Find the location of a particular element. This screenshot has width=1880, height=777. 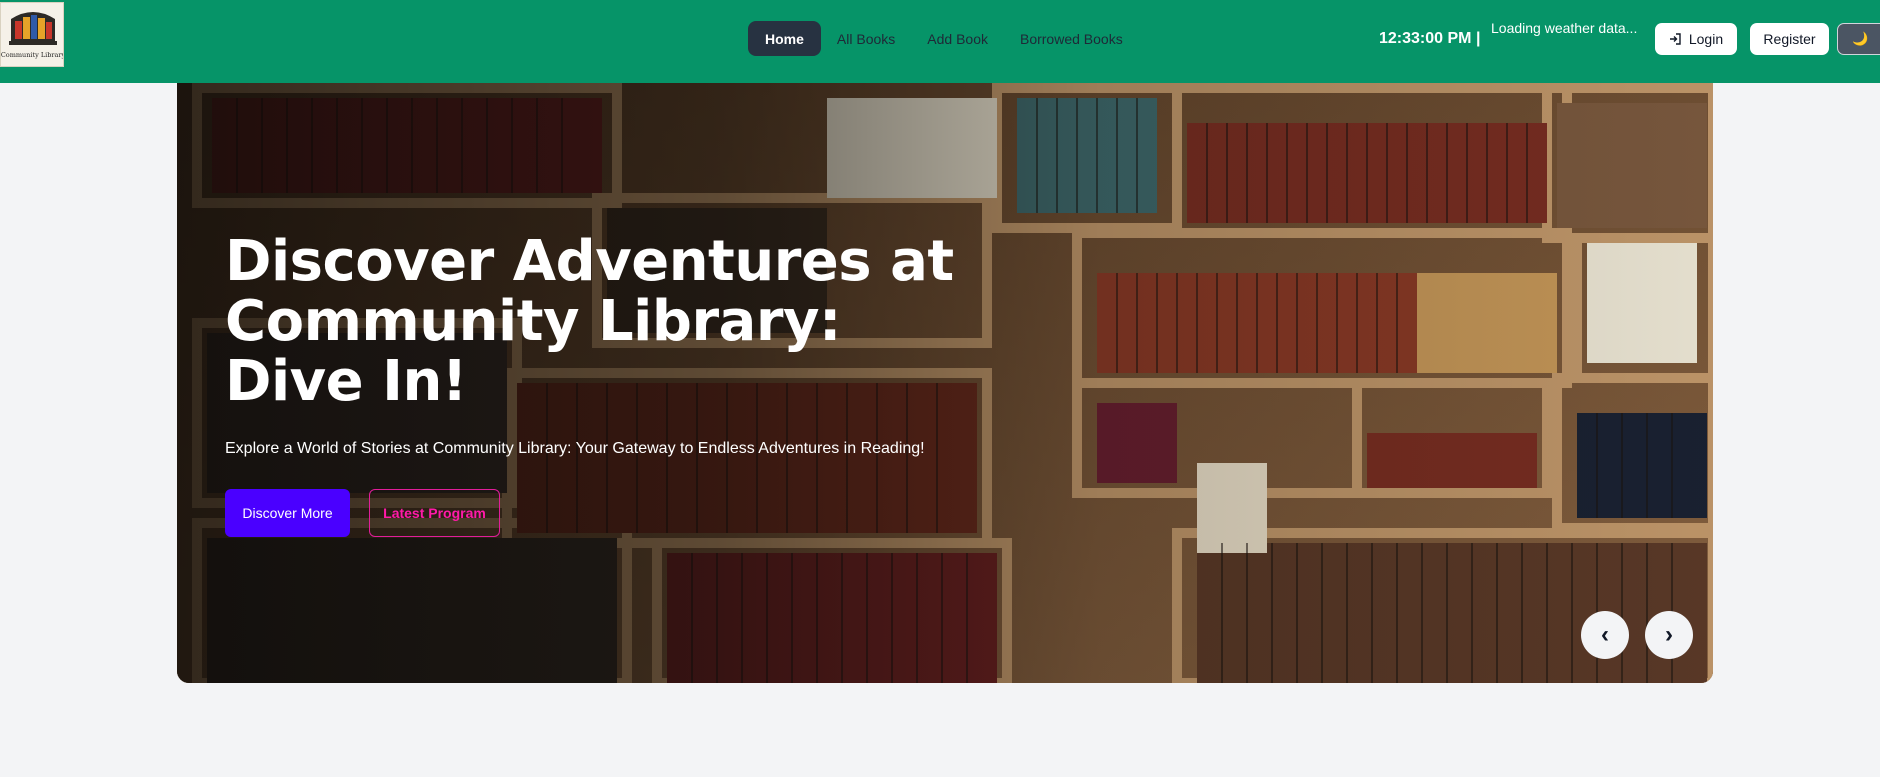

nav-all-books: All Books is located at coordinates (866, 38).